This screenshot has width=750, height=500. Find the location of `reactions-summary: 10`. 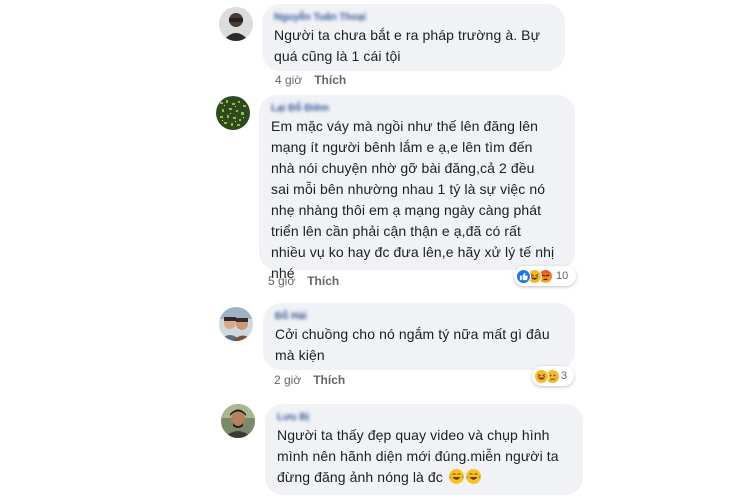

reactions-summary: 10 is located at coordinates (545, 276).